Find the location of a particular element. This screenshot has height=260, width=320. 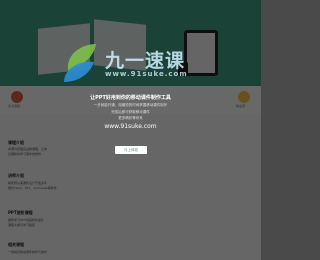

logo-url: www.91suke.com is located at coordinates (146, 74).